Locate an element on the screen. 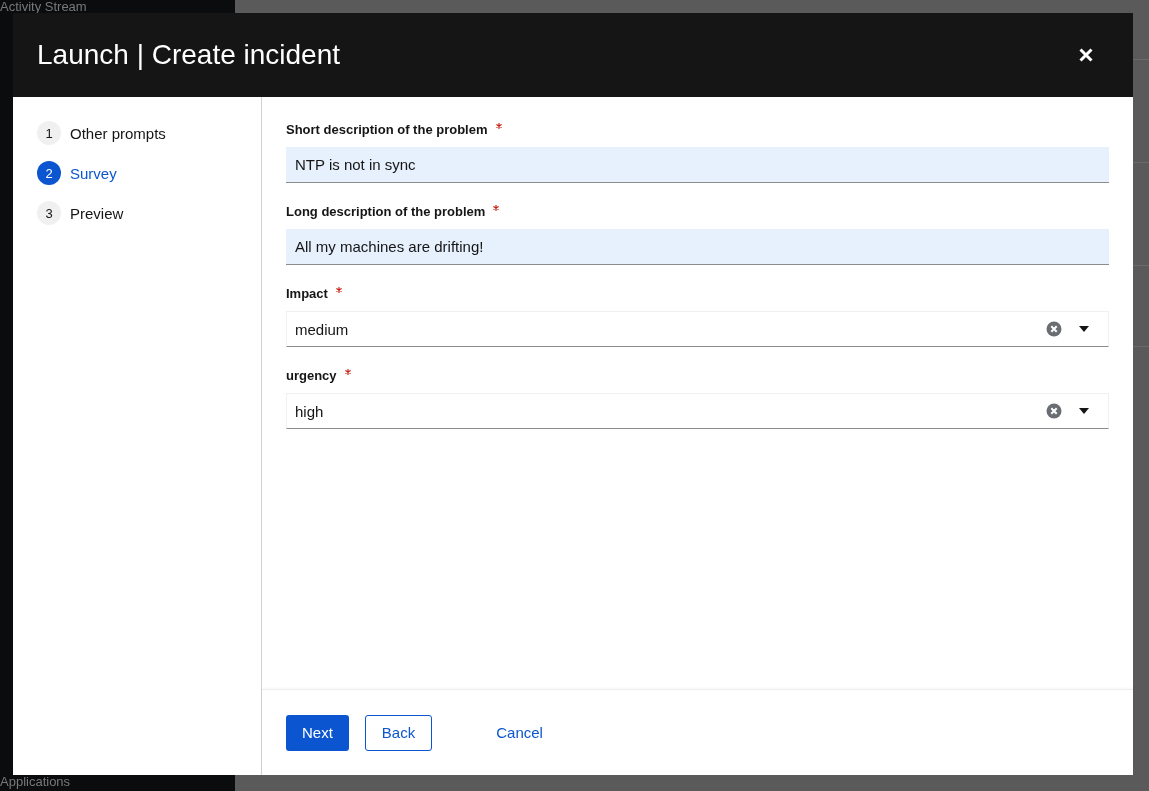 This screenshot has height=791, width=1149. step-number: 3 is located at coordinates (49, 213).